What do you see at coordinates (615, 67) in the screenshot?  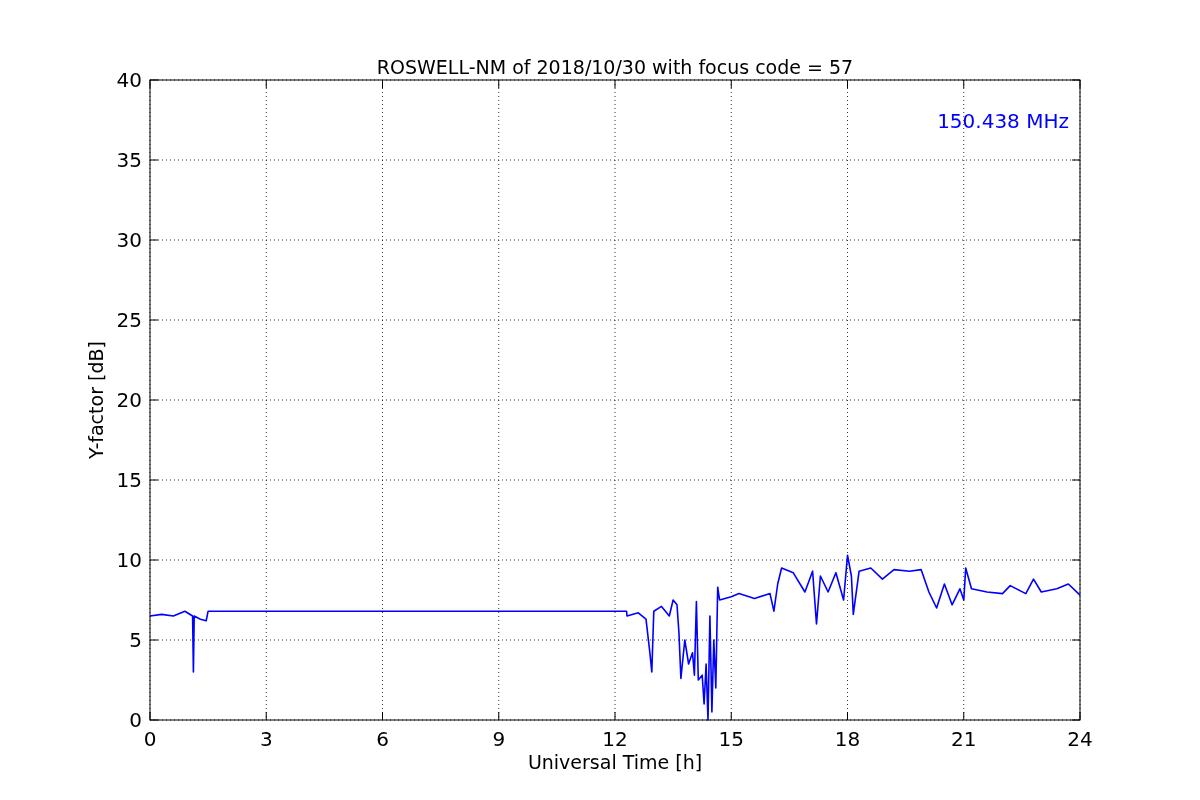 I see `chart-title: ROSWELL-NM of 2018/10/30 with focus code = 57` at bounding box center [615, 67].